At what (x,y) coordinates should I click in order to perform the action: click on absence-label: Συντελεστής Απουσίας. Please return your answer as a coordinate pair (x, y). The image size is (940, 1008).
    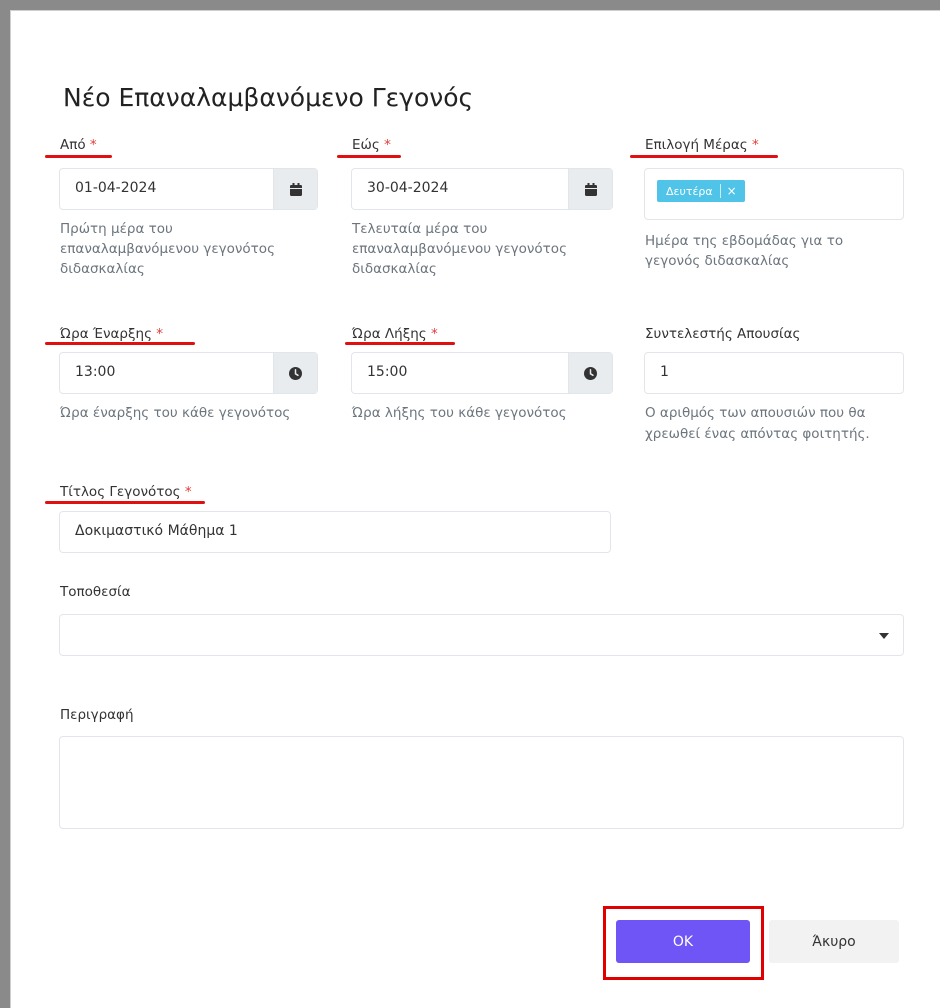
    Looking at the image, I should click on (723, 334).